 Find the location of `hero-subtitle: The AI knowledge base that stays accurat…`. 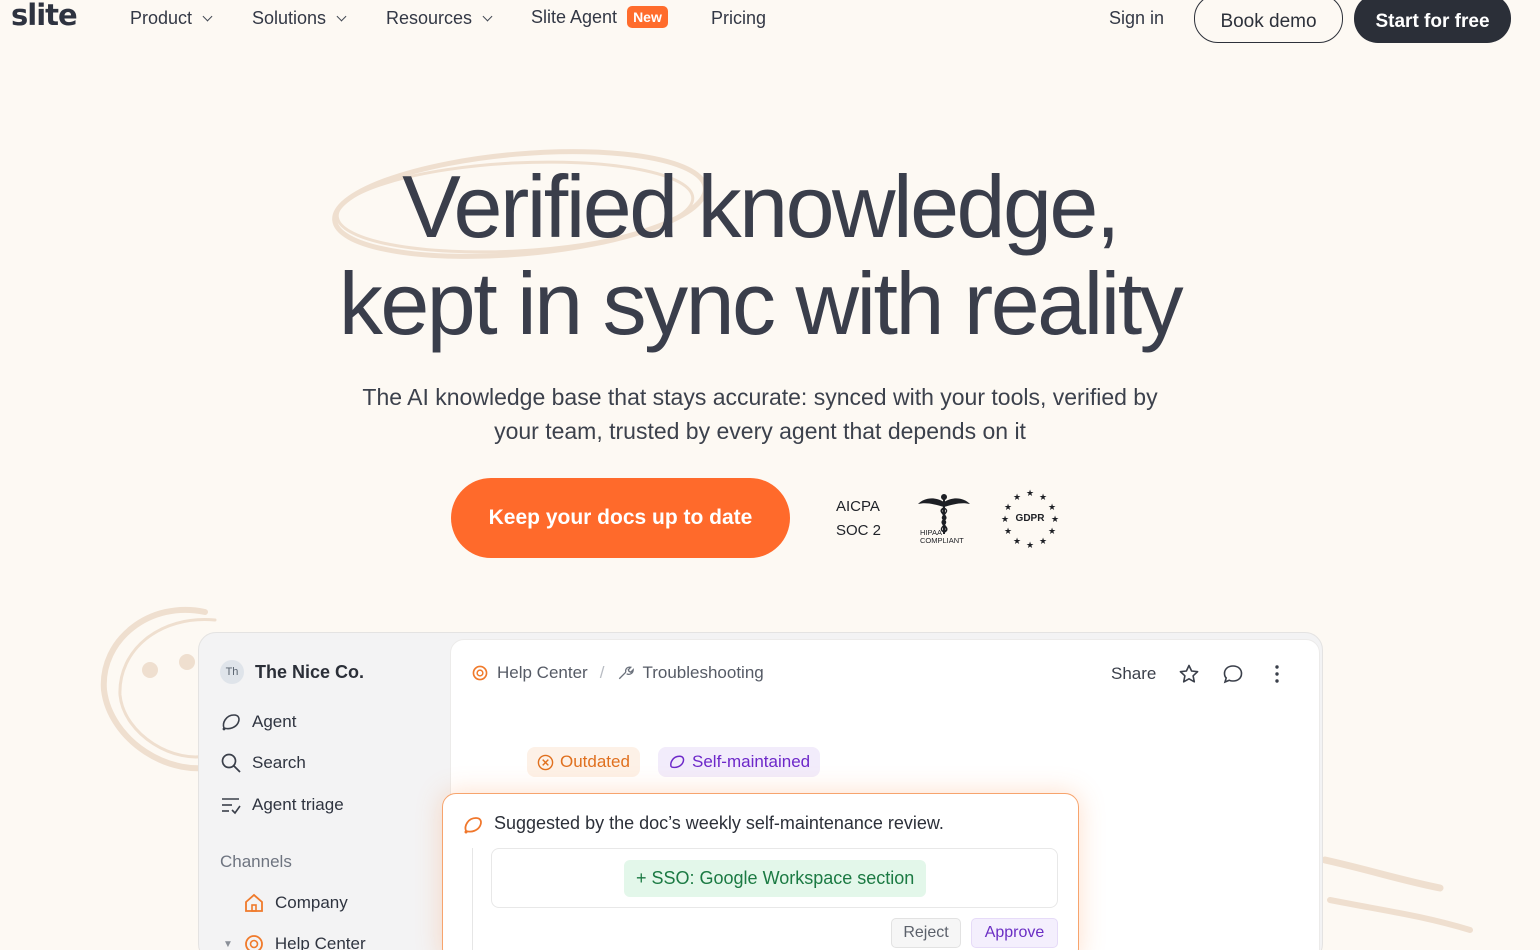

hero-subtitle: The AI knowledge base that stays accurat… is located at coordinates (760, 414).